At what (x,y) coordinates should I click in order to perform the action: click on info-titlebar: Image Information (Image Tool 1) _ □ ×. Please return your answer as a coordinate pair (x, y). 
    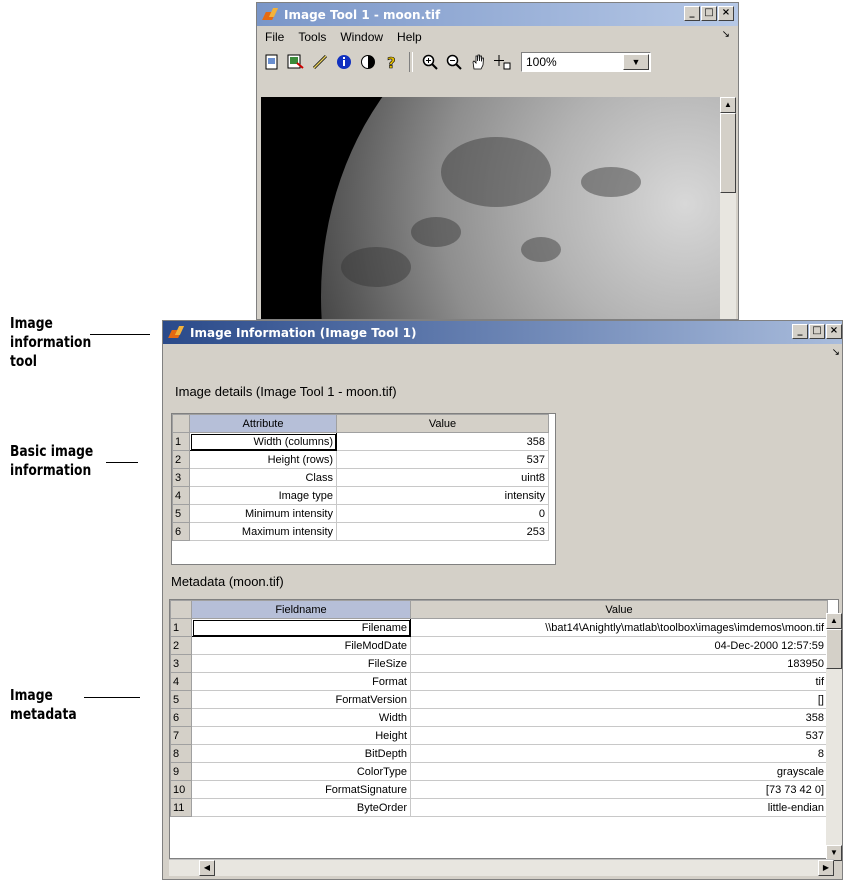
    Looking at the image, I should click on (502, 332).